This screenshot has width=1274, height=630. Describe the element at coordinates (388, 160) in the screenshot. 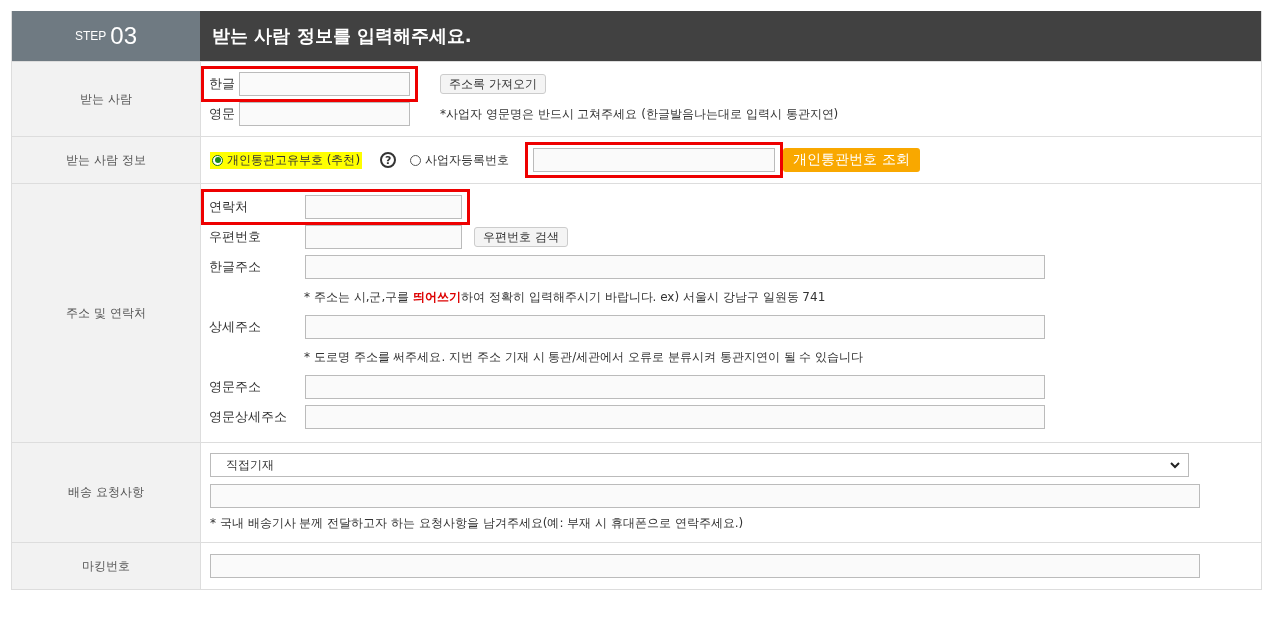

I see `help-icon: ?` at that location.